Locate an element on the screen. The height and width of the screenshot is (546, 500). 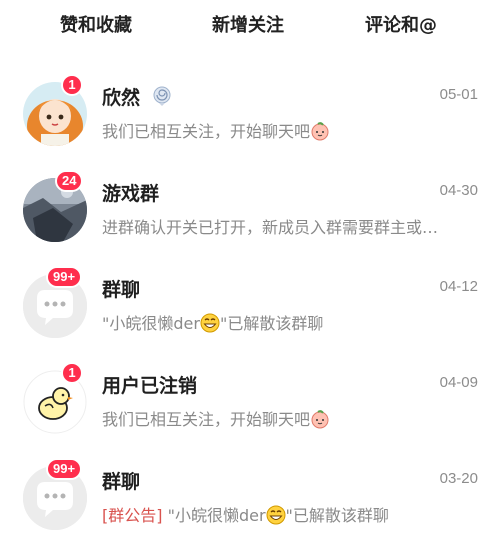
spiral-shell-icon is located at coordinates (162, 96).